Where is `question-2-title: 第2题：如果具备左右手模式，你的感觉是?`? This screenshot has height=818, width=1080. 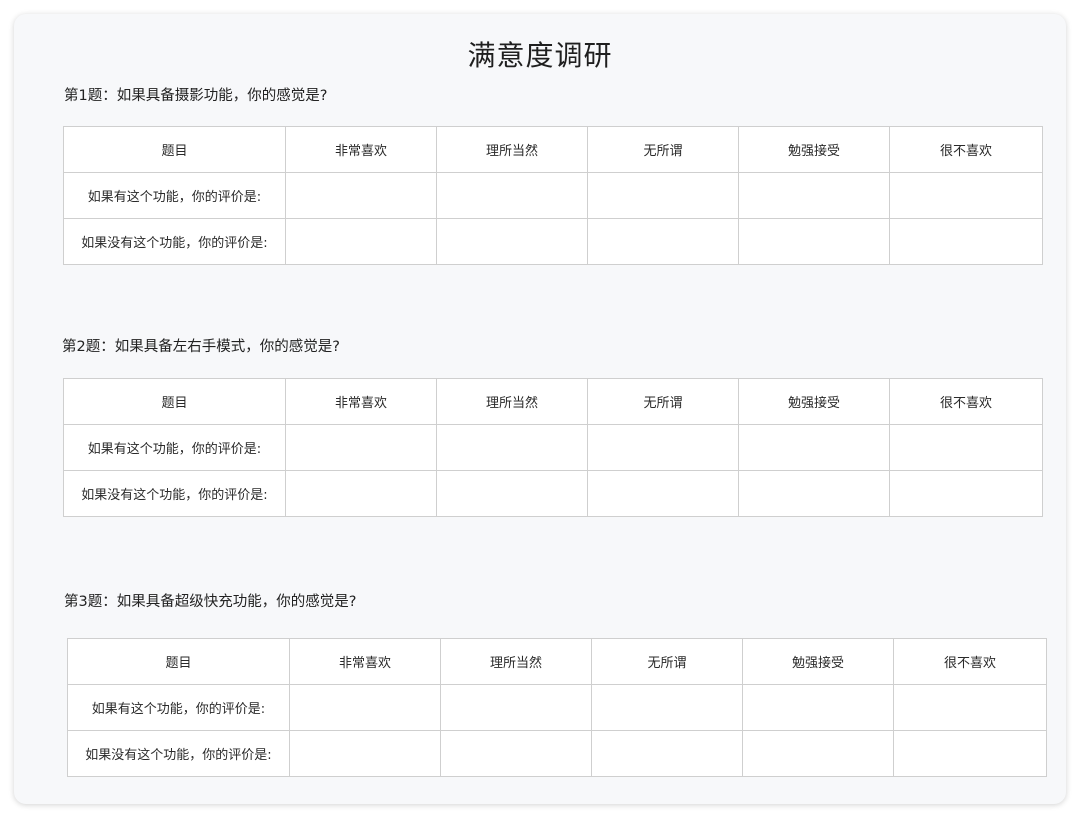 question-2-title: 第2题：如果具备左右手模式，你的感觉是? is located at coordinates (201, 347).